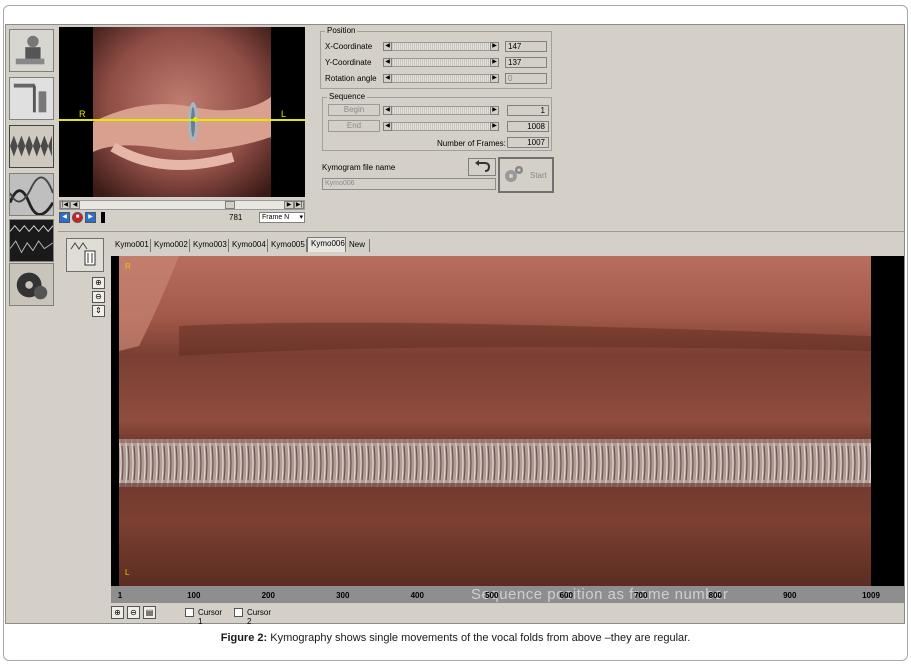  I want to click on tab-kymo003: Kymo003, so click(209, 245).